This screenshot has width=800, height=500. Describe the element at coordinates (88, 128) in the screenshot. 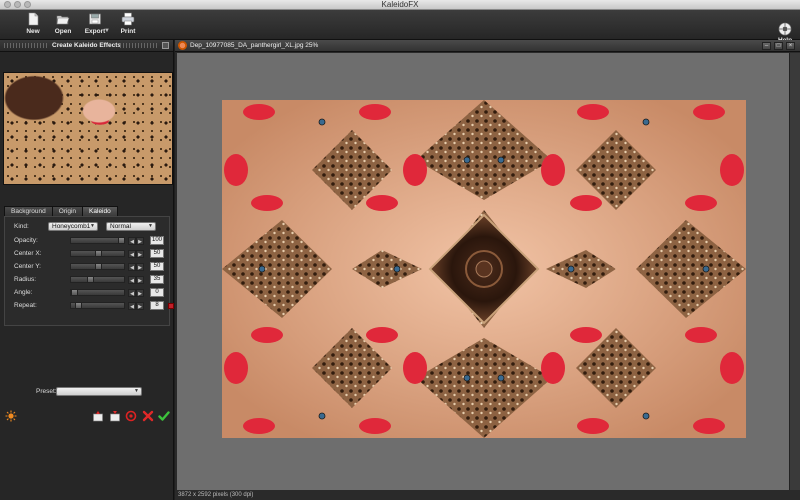

I see `original-image-thumbnail` at that location.